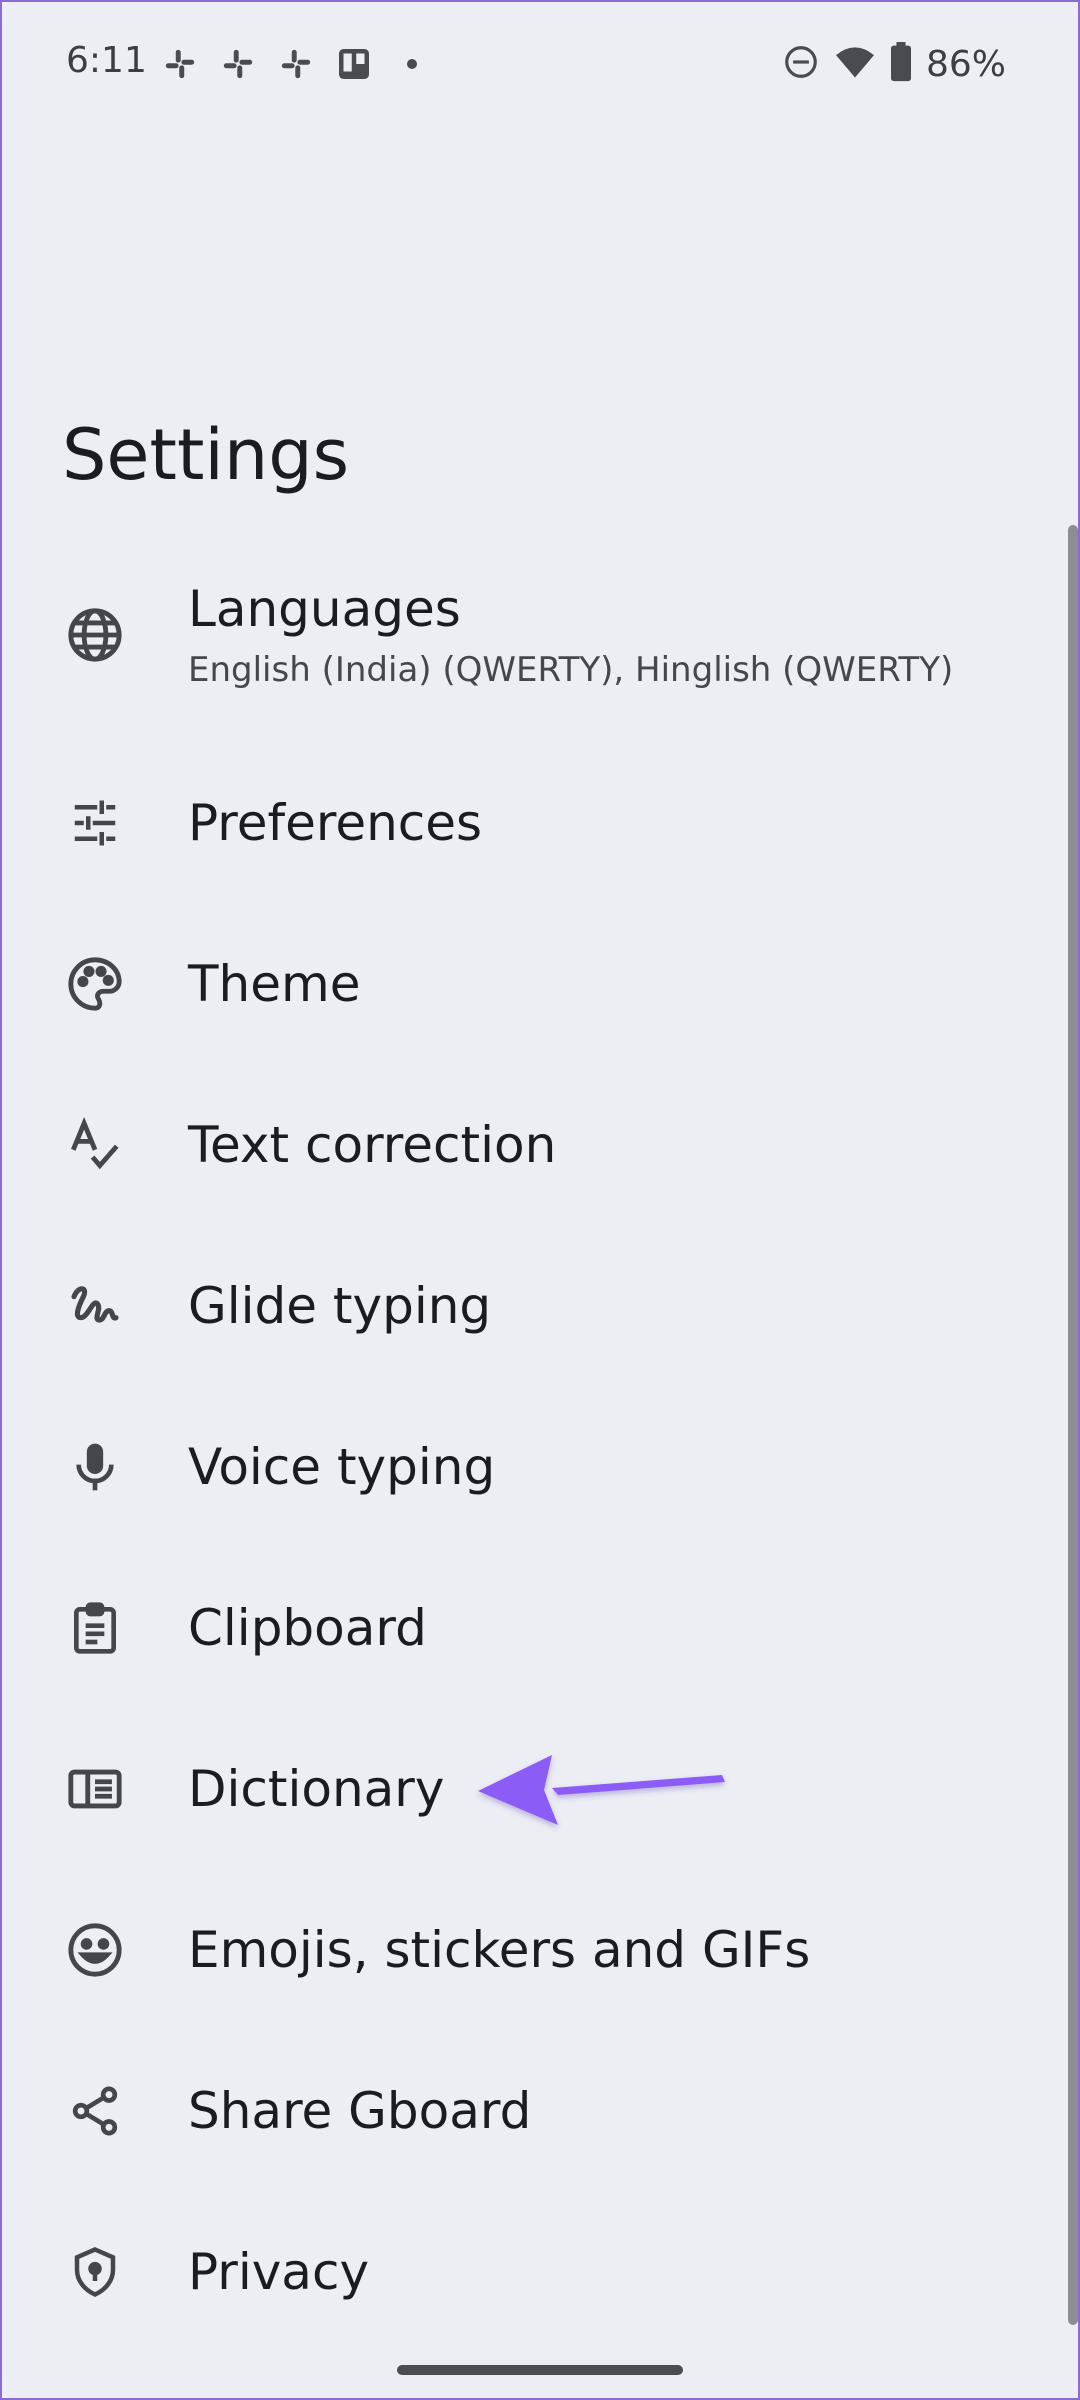 This screenshot has height=2400, width=1080. I want to click on mic-icon, so click(95, 1467).